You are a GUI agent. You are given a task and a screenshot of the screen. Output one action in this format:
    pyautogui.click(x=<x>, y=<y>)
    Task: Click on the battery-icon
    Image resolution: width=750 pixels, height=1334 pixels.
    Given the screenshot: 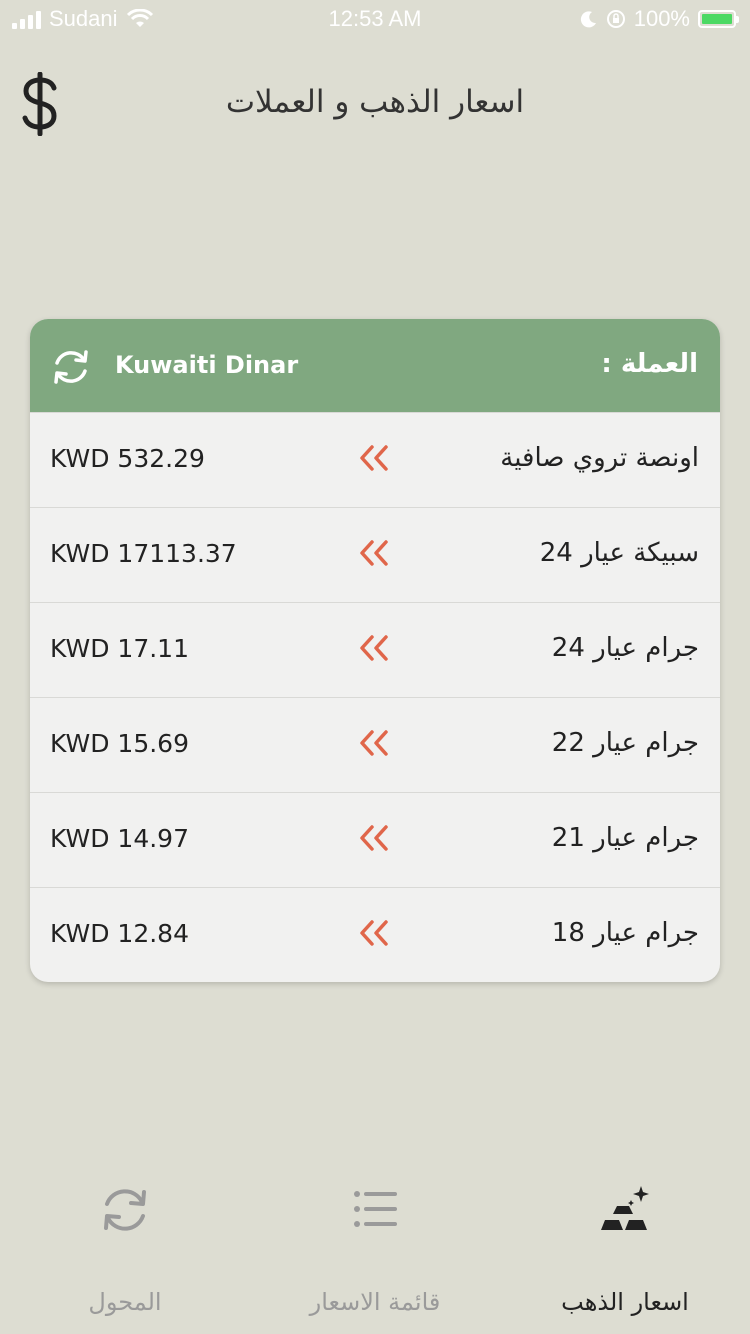 What is the action you would take?
    pyautogui.click(x=718, y=19)
    